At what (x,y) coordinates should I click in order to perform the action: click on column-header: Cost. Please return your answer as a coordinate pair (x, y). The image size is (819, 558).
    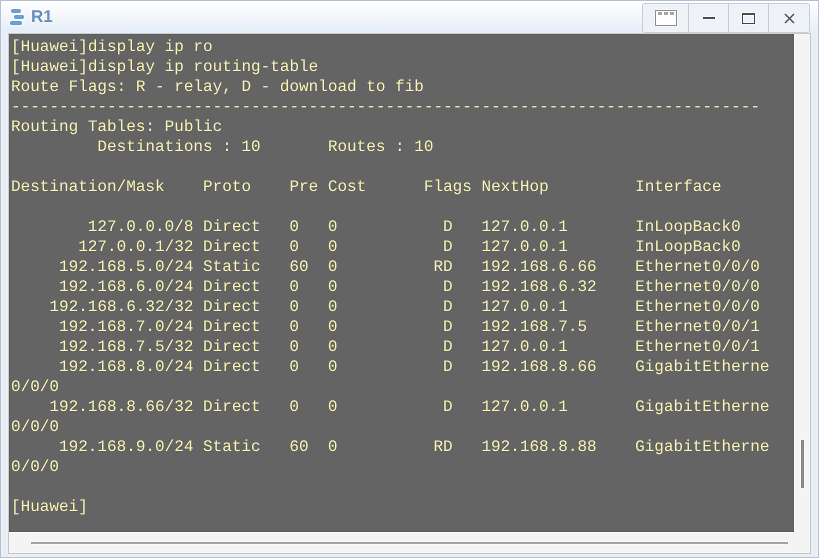
    Looking at the image, I should click on (348, 187).